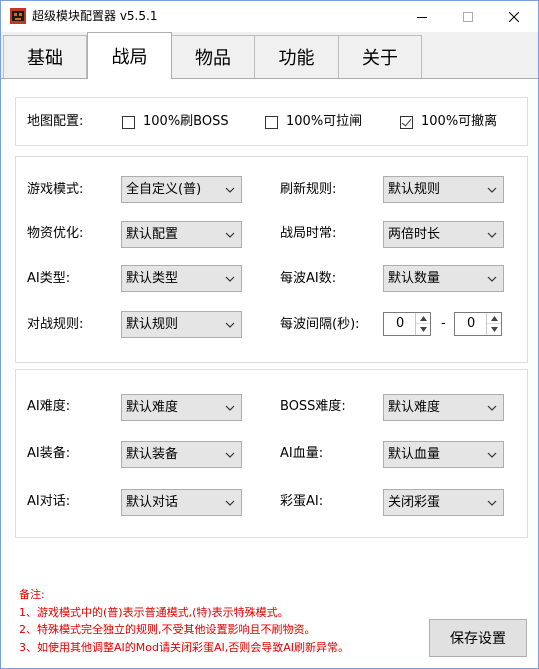 This screenshot has width=539, height=669. What do you see at coordinates (308, 278) in the screenshot?
I see `ai-per-wave-label: 每波AI数:` at bounding box center [308, 278].